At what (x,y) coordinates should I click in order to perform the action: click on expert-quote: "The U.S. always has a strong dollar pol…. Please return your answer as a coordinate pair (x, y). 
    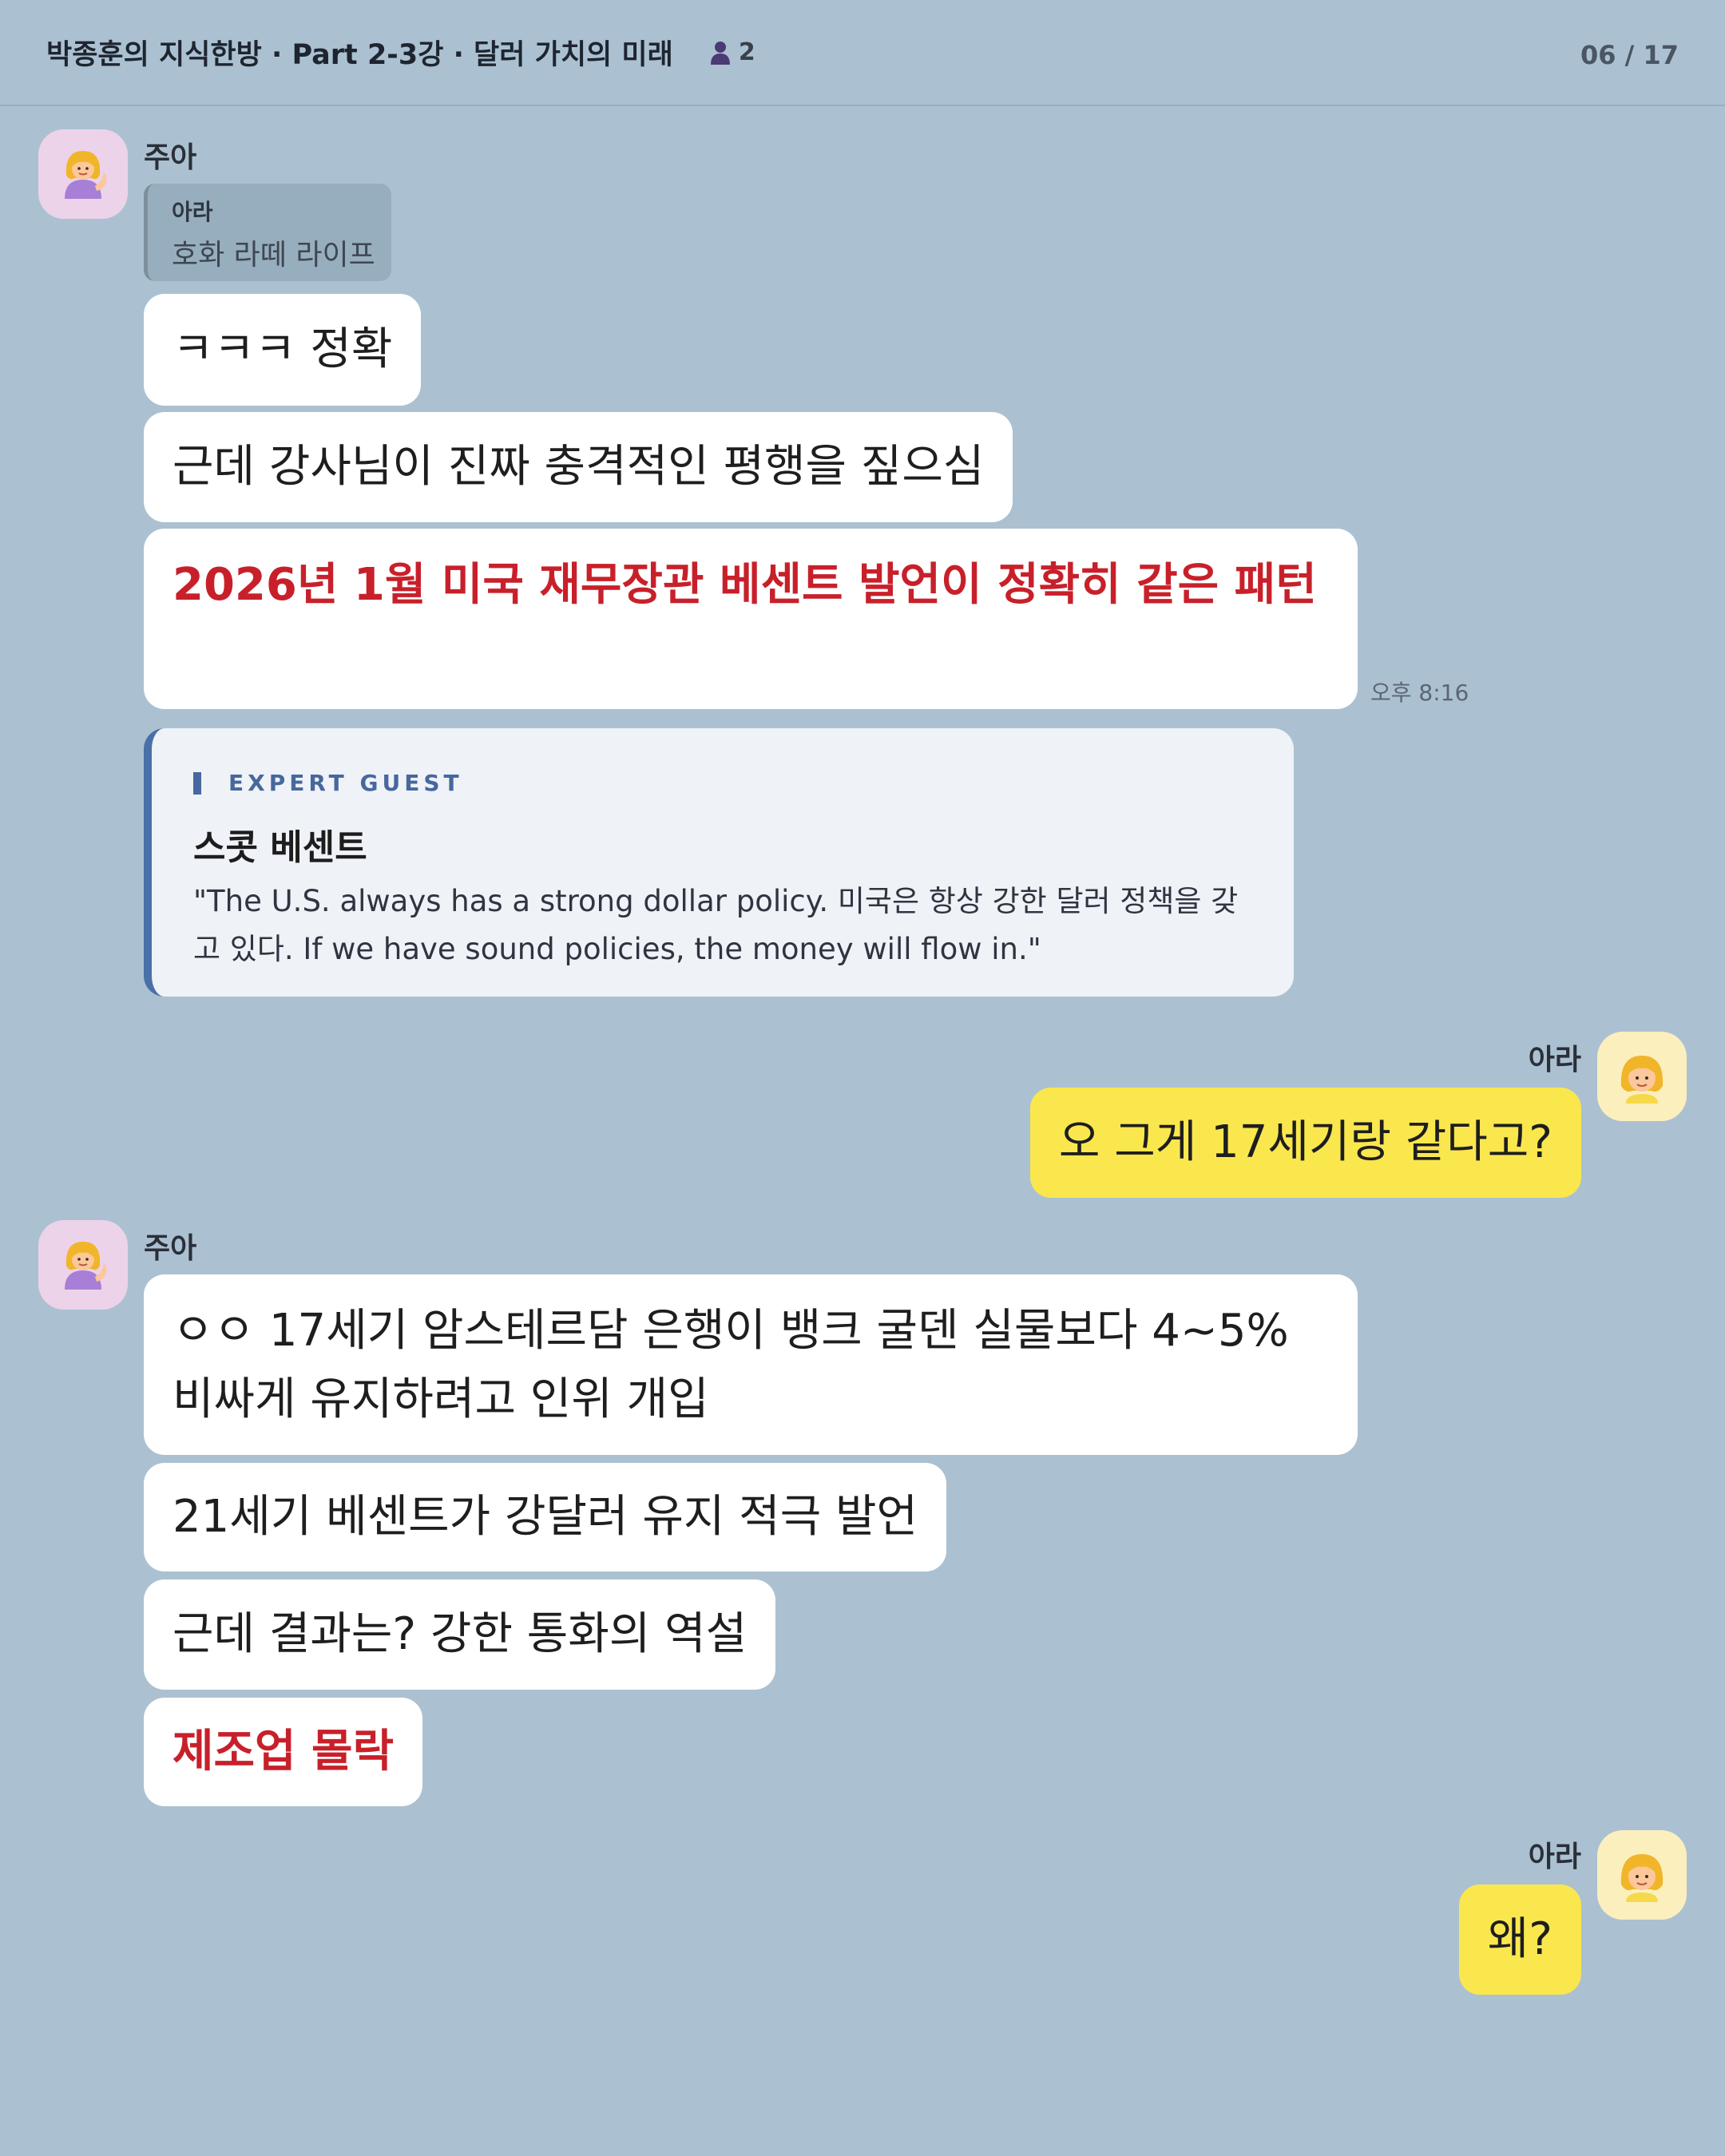
    Looking at the image, I should click on (716, 925).